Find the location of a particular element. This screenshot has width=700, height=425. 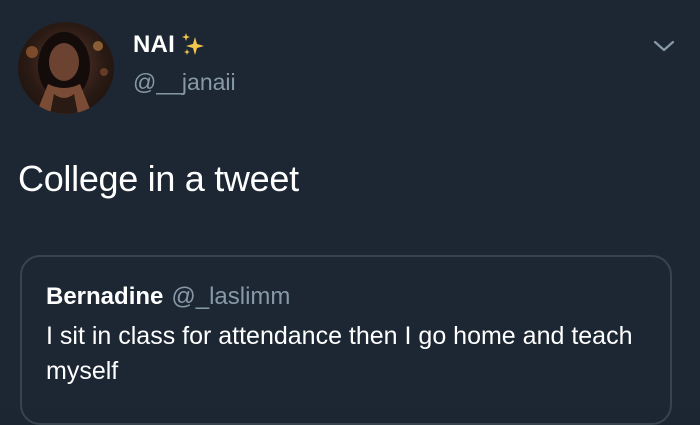

author-name-row: NAI is located at coordinates (170, 45).